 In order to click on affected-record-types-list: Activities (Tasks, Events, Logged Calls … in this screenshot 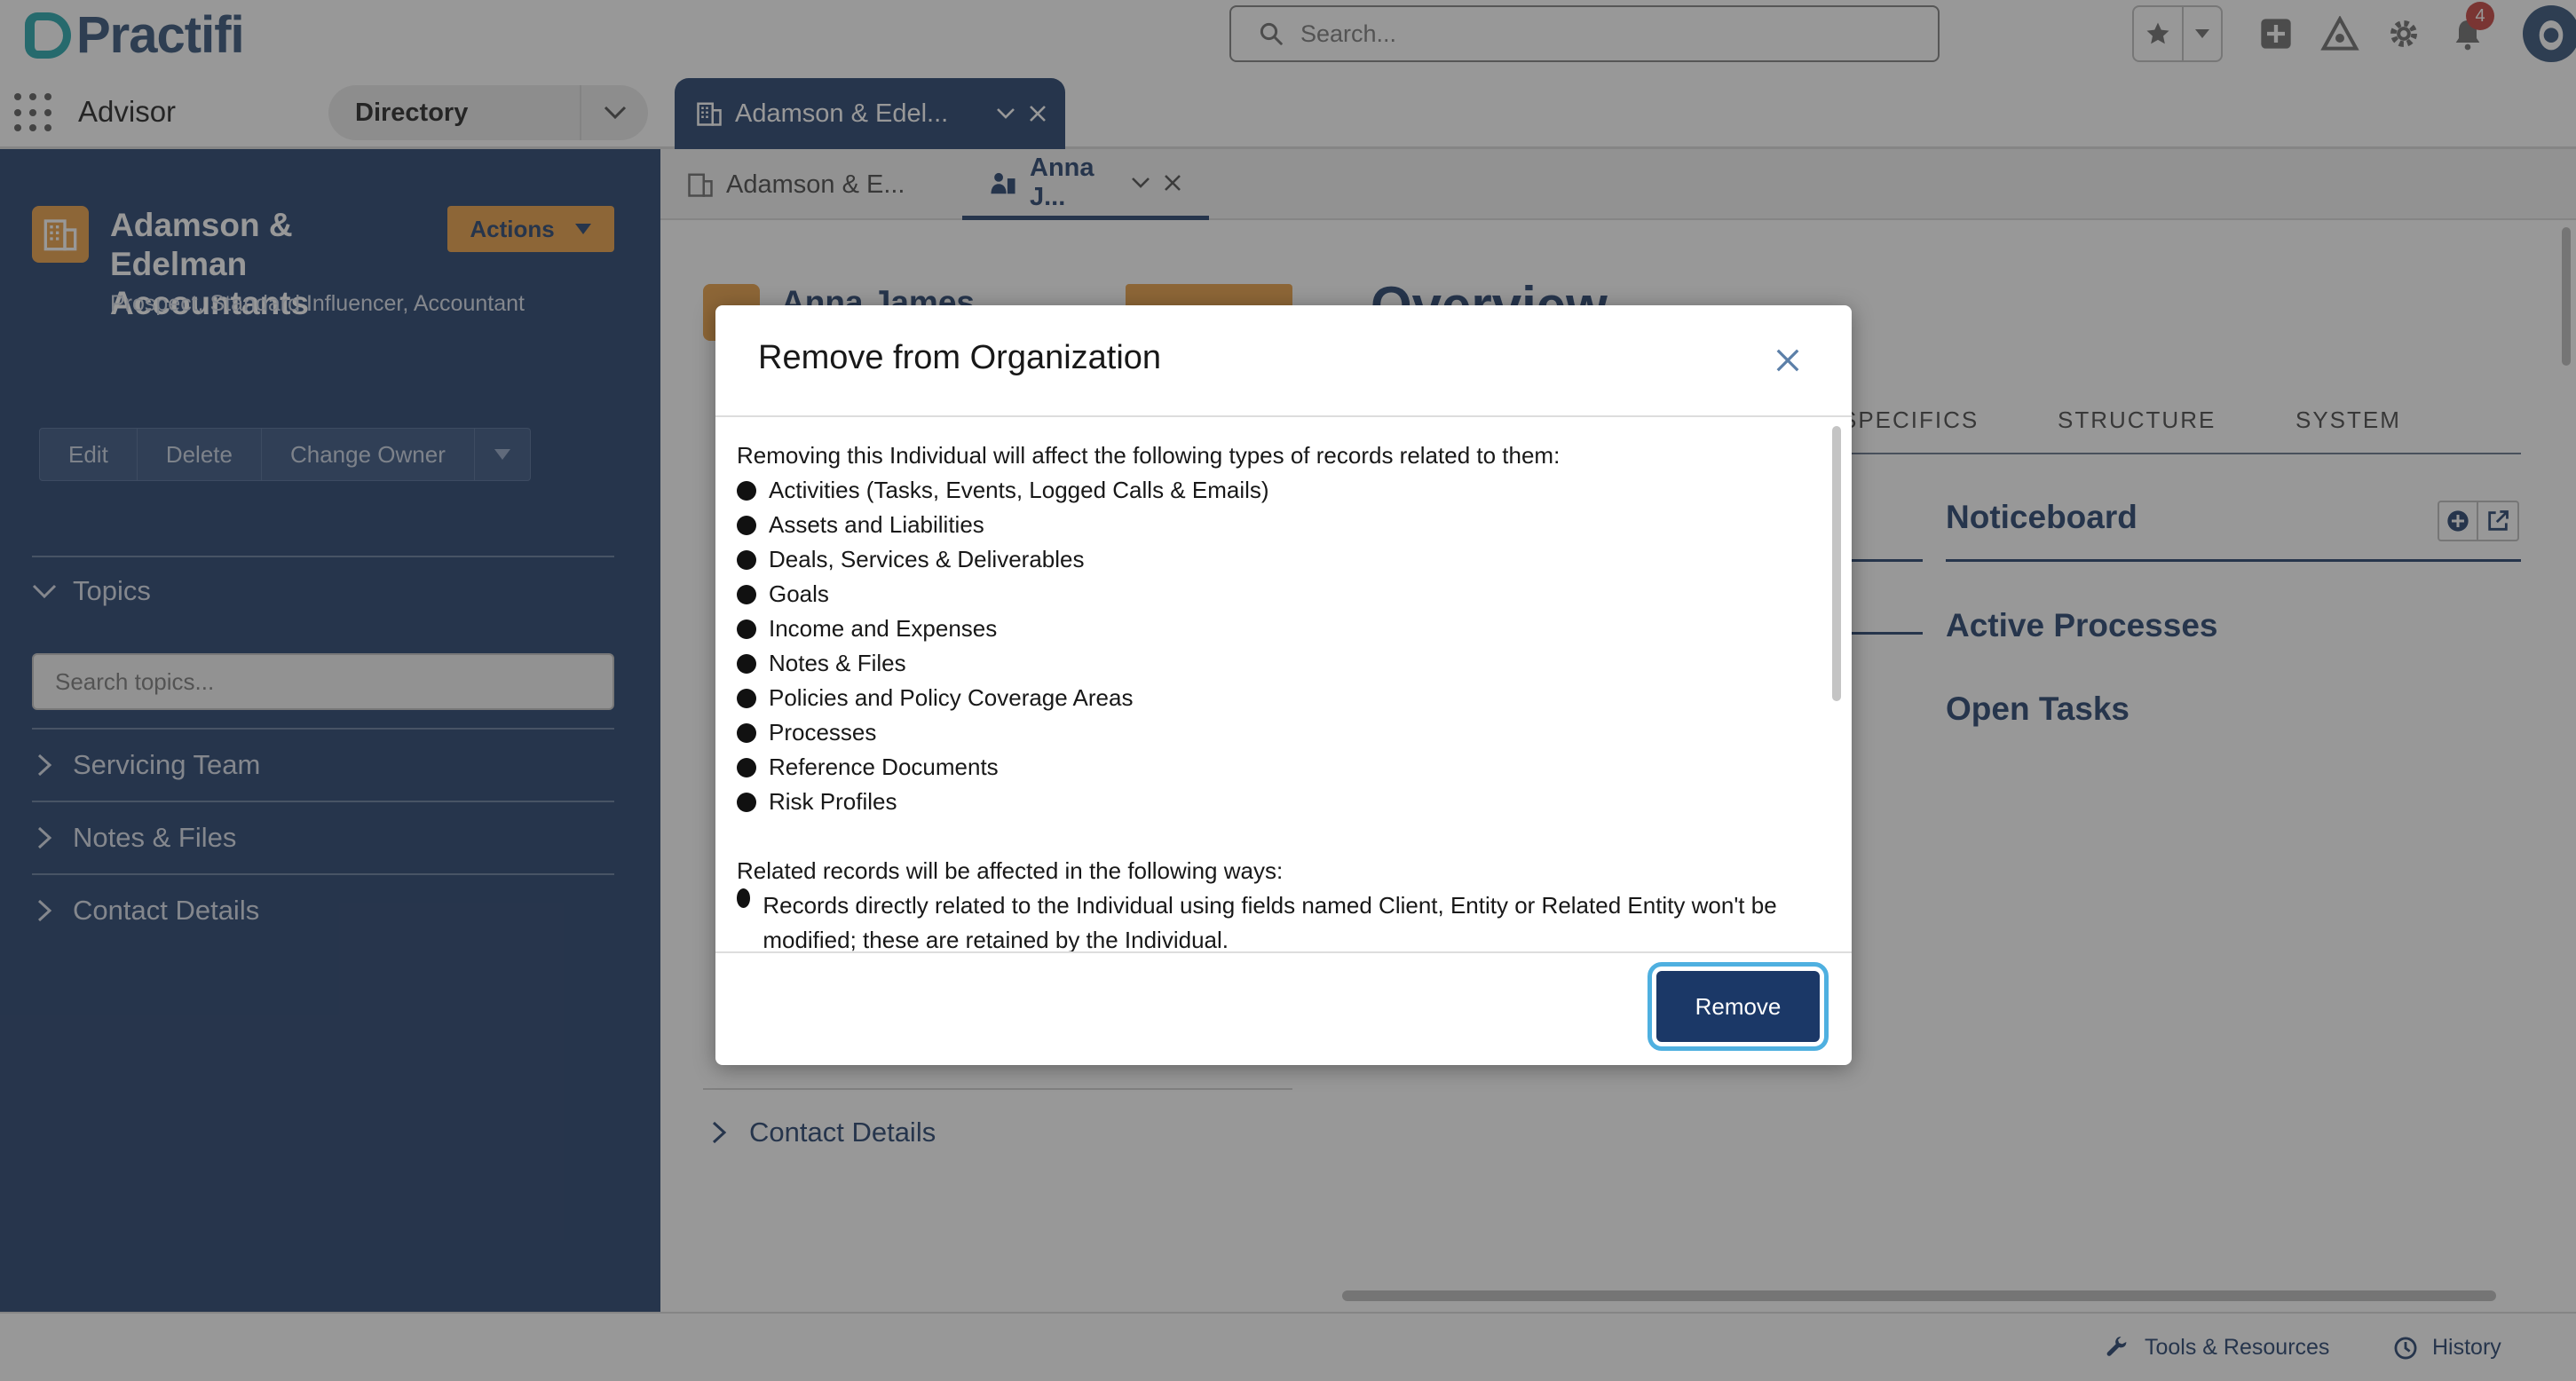, I will do `click(1267, 646)`.